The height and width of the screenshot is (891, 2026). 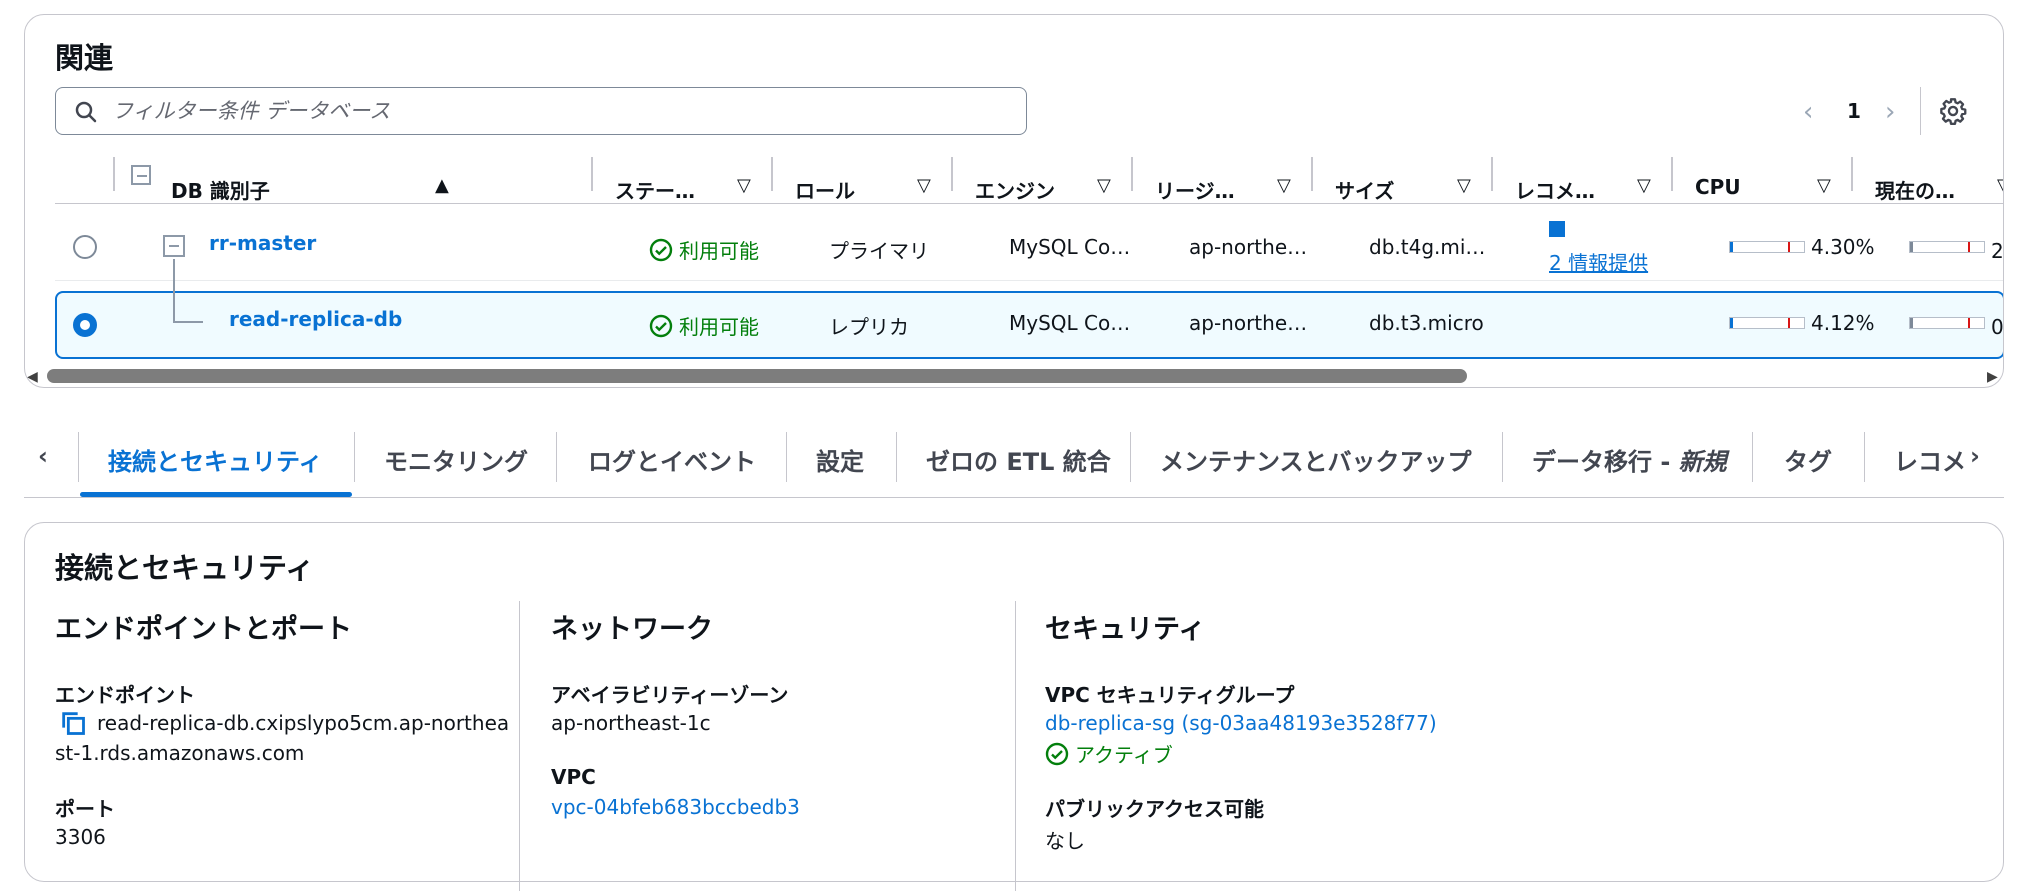 I want to click on tabs-scroll-right-icon: ›, so click(x=1975, y=456).